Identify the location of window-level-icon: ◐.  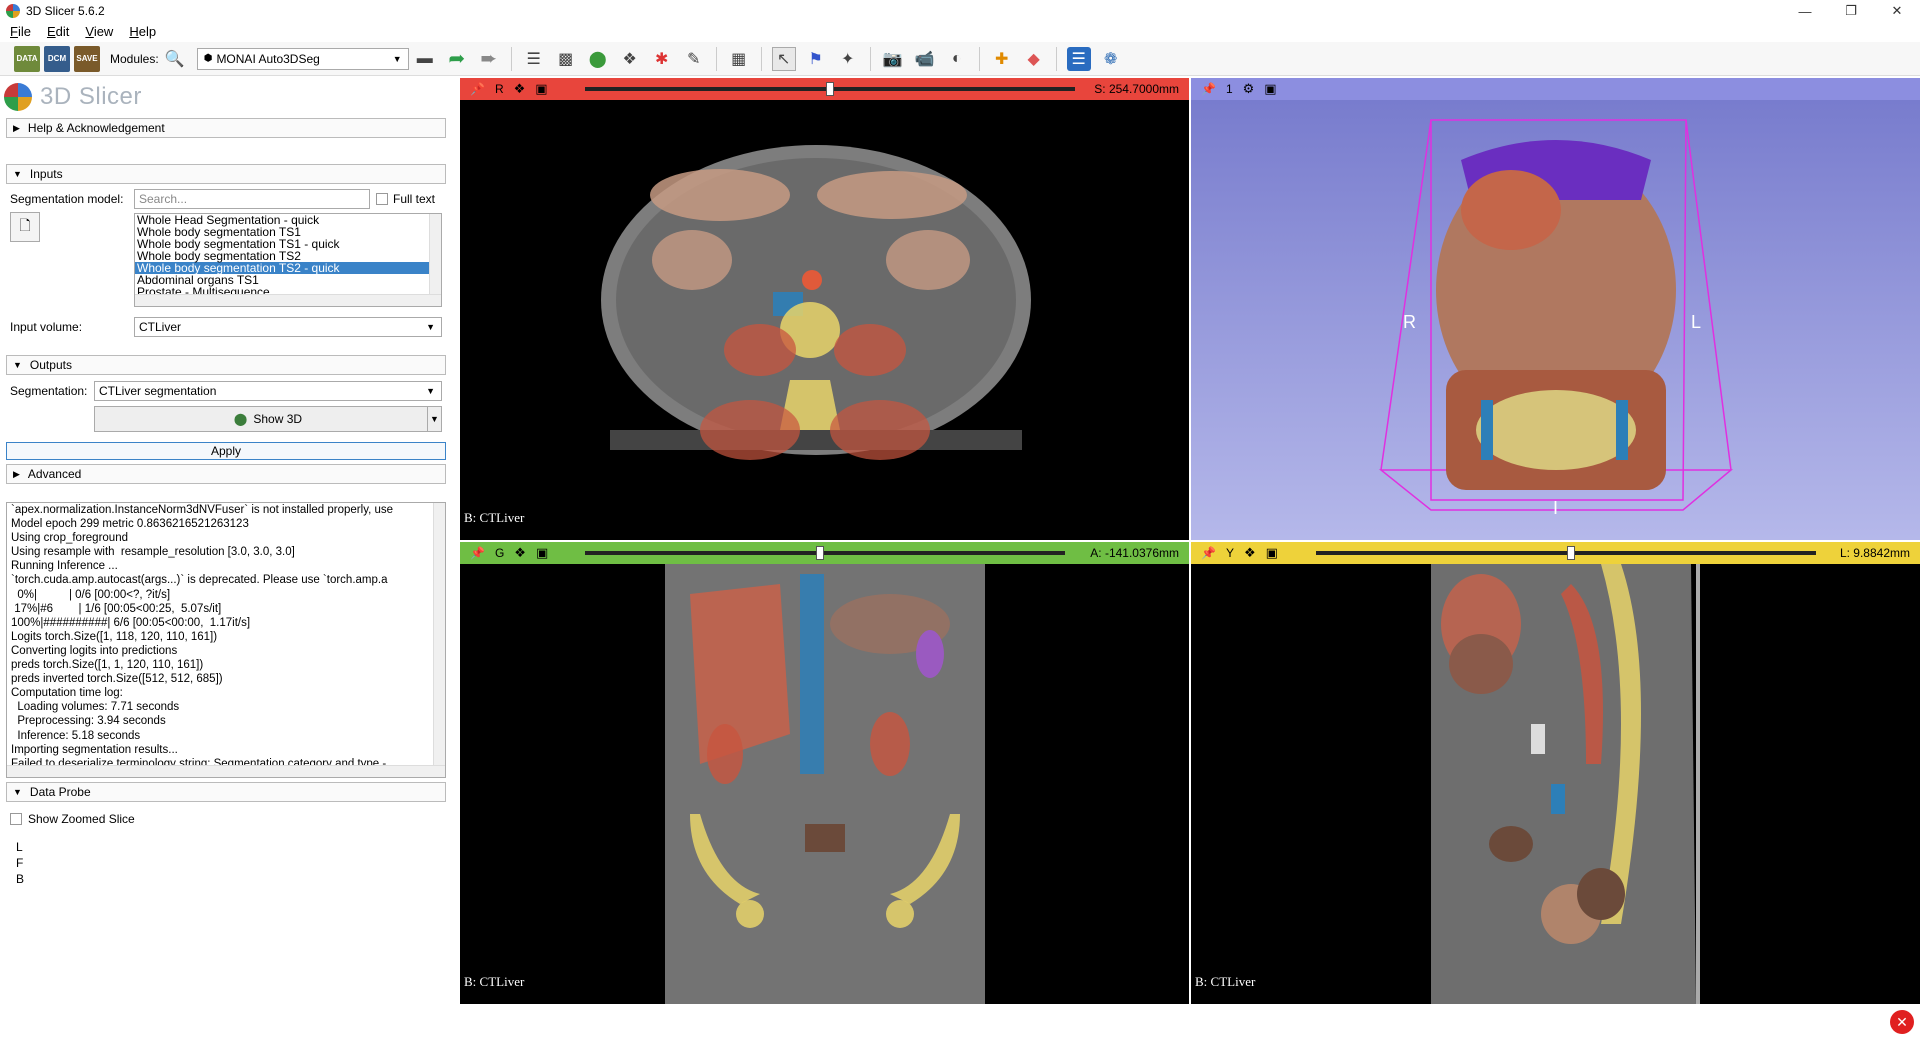
(957, 59).